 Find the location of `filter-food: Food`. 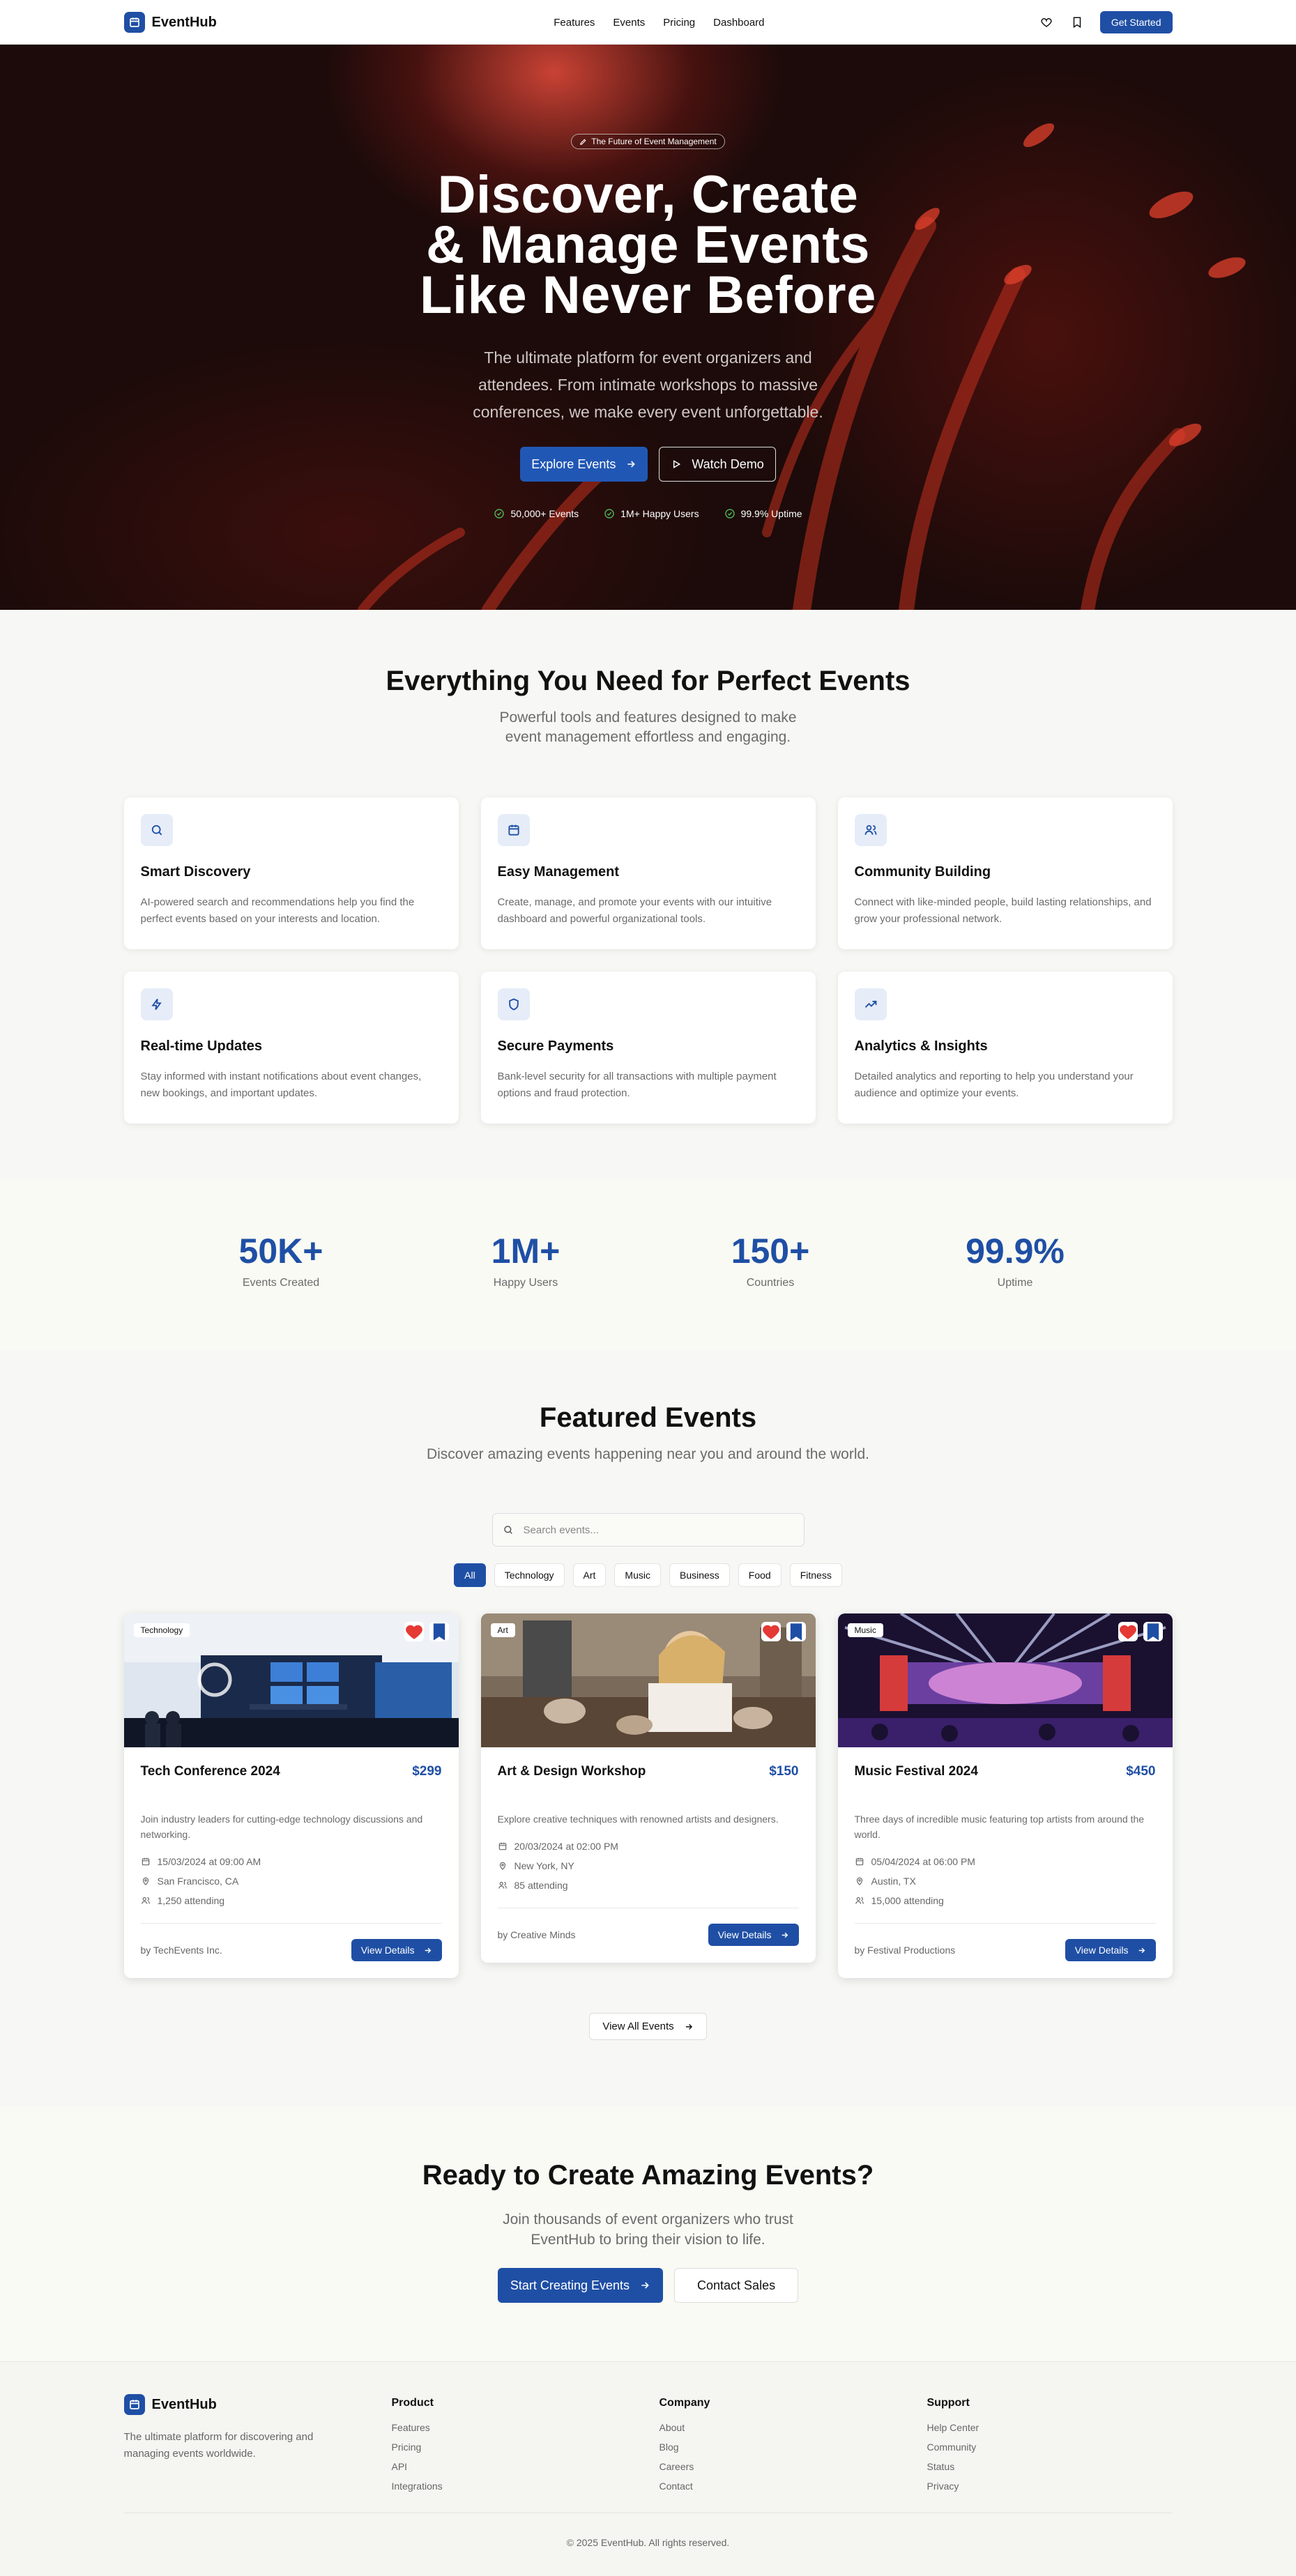

filter-food: Food is located at coordinates (760, 1575).